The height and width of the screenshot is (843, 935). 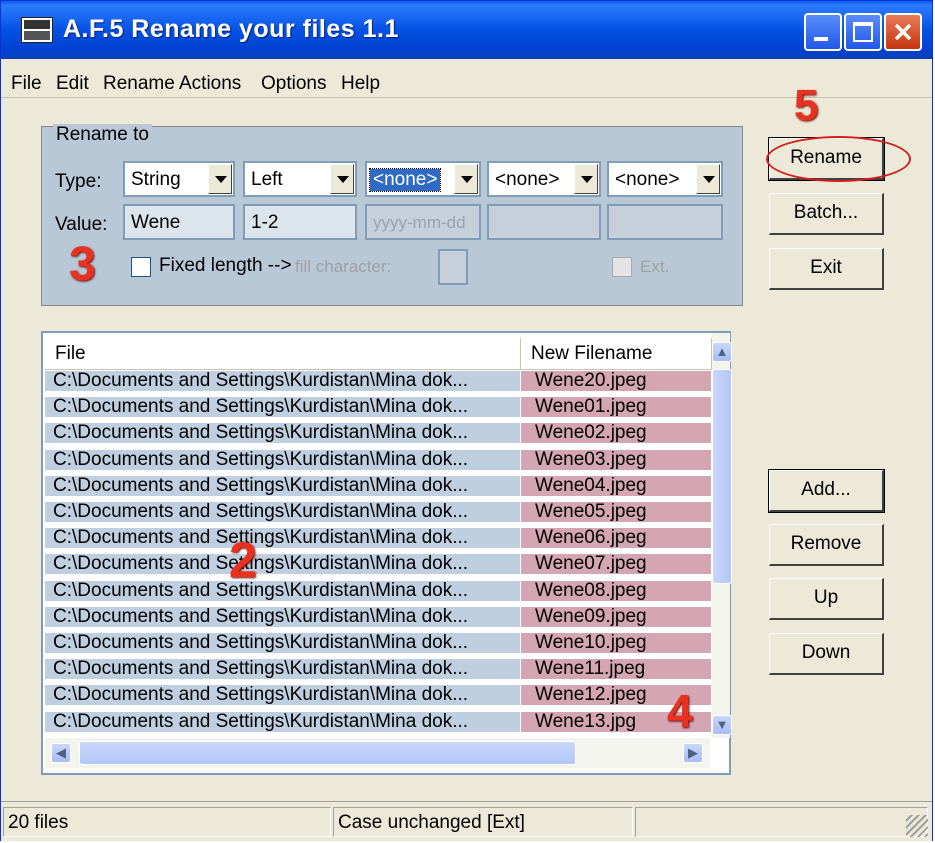 I want to click on new-filename-cell: Wene11.jpeg, so click(x=616, y=669).